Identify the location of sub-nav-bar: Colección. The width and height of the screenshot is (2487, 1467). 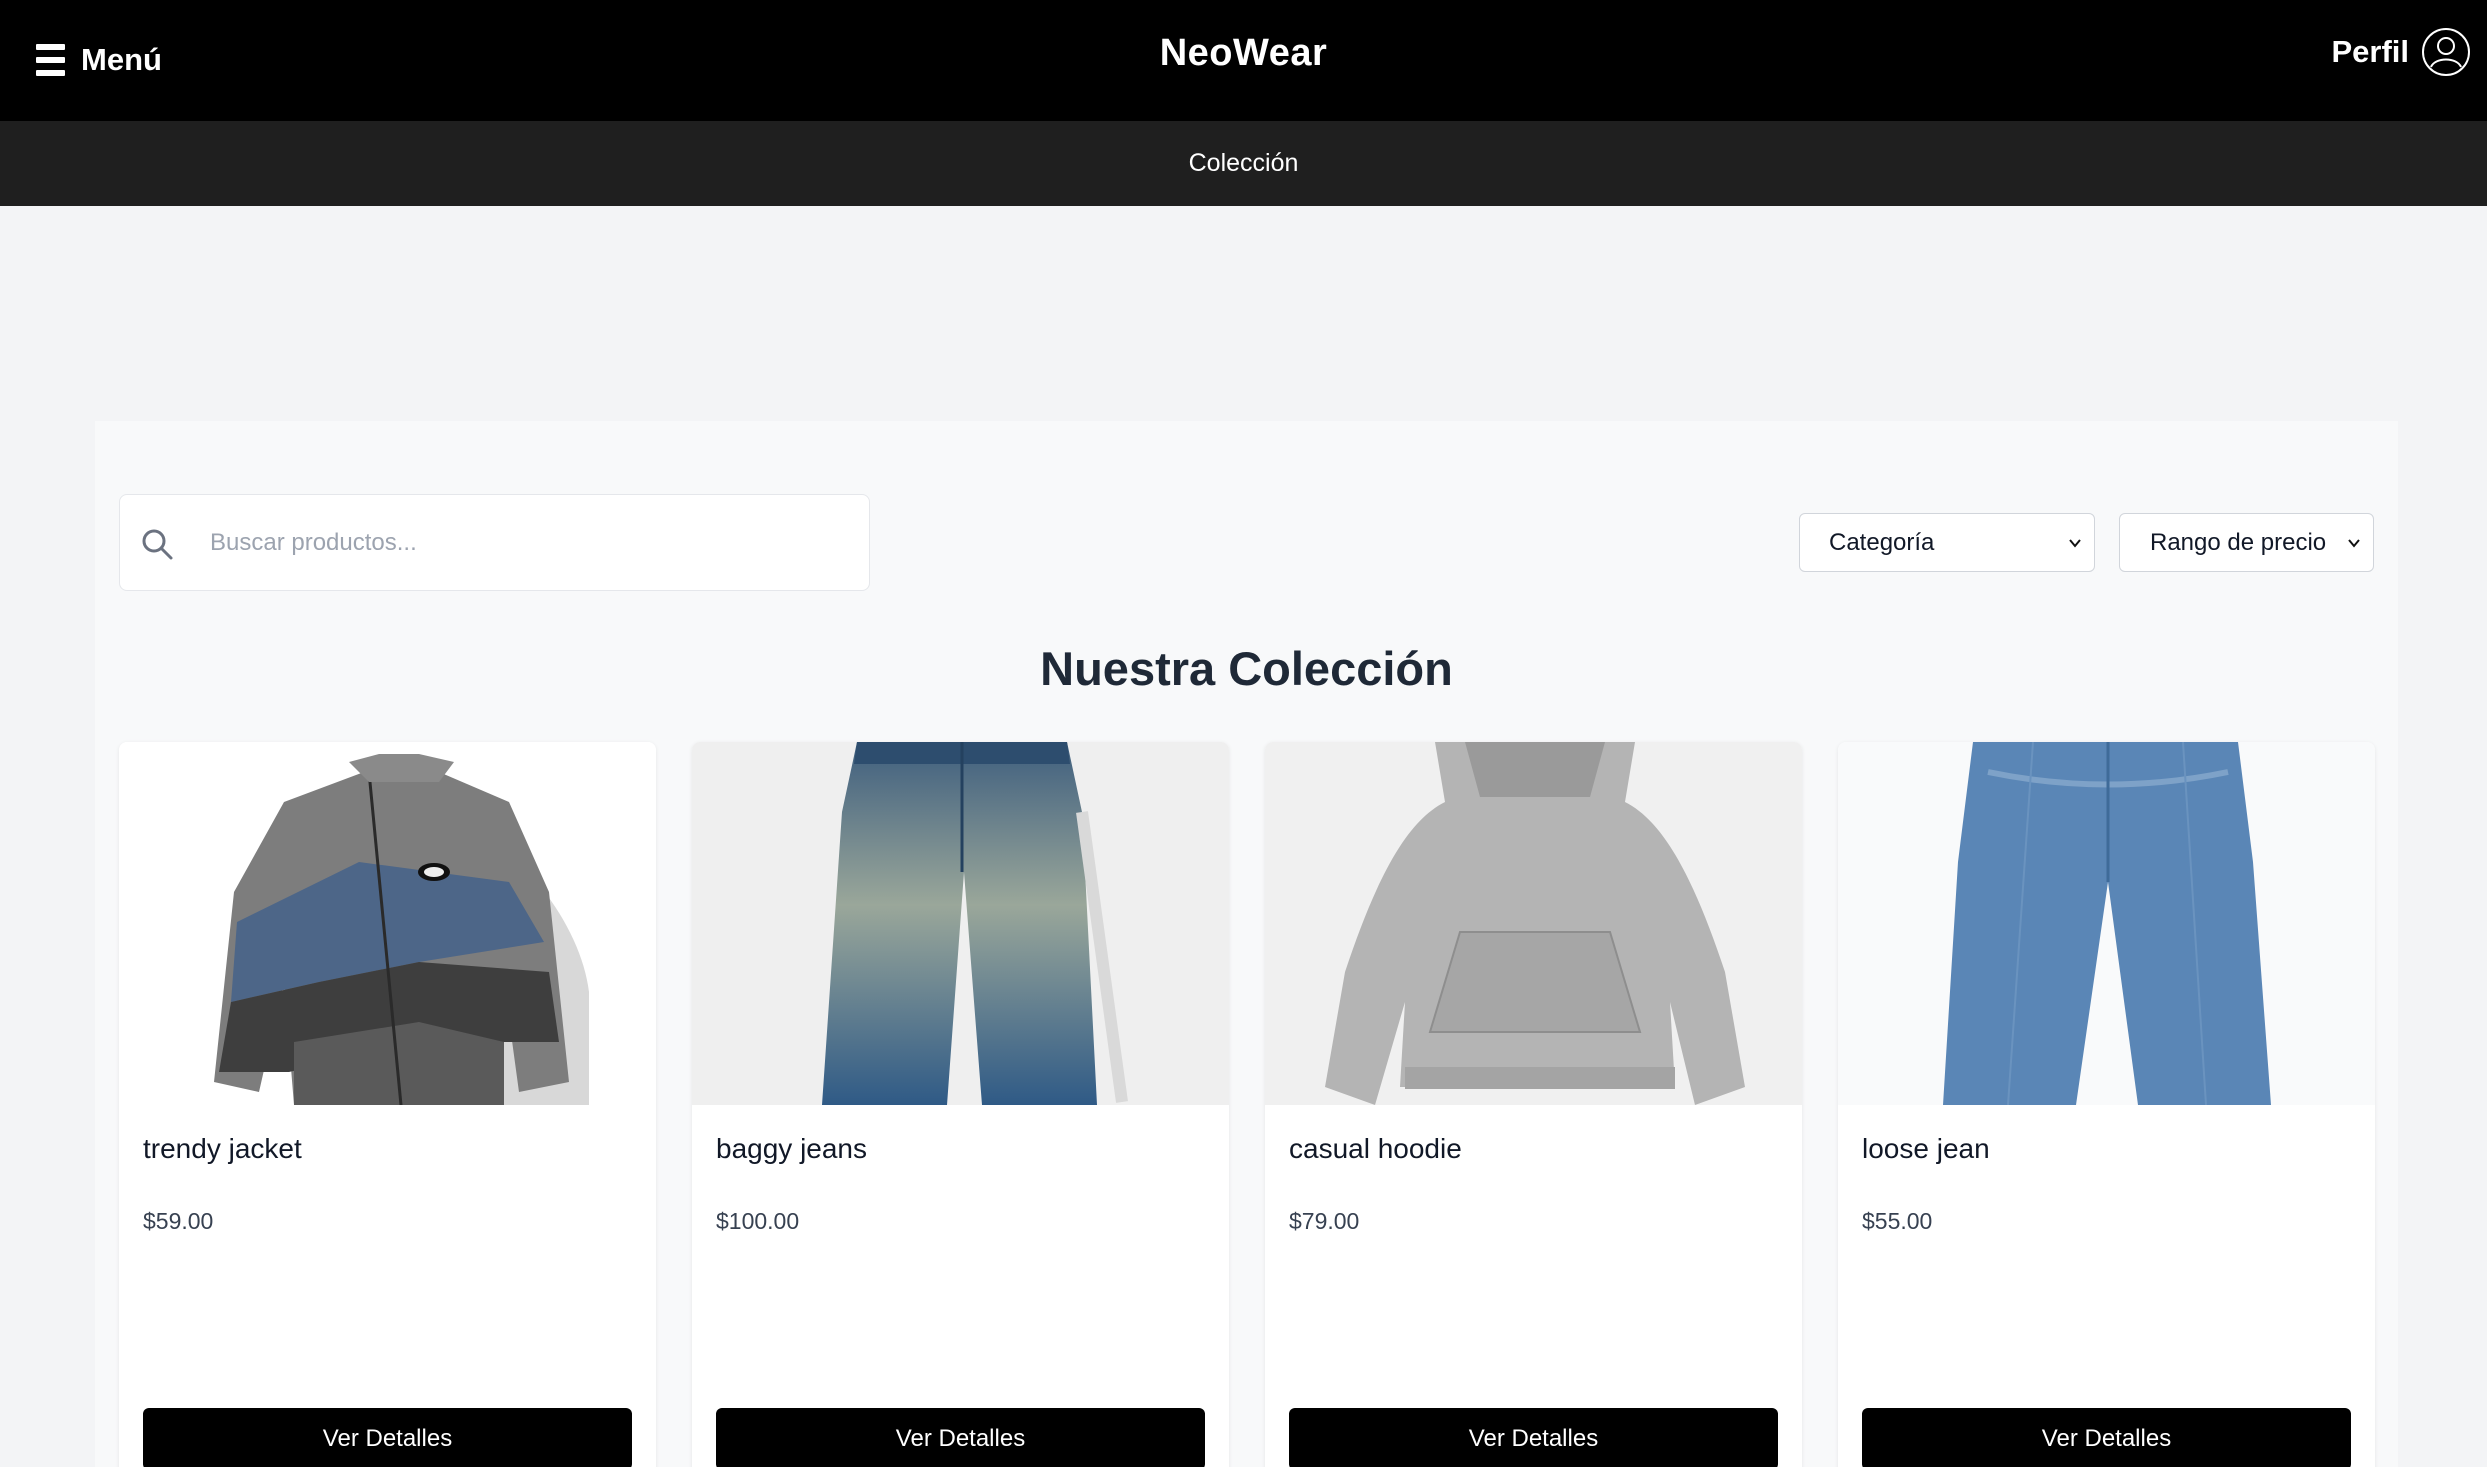
(1243, 163).